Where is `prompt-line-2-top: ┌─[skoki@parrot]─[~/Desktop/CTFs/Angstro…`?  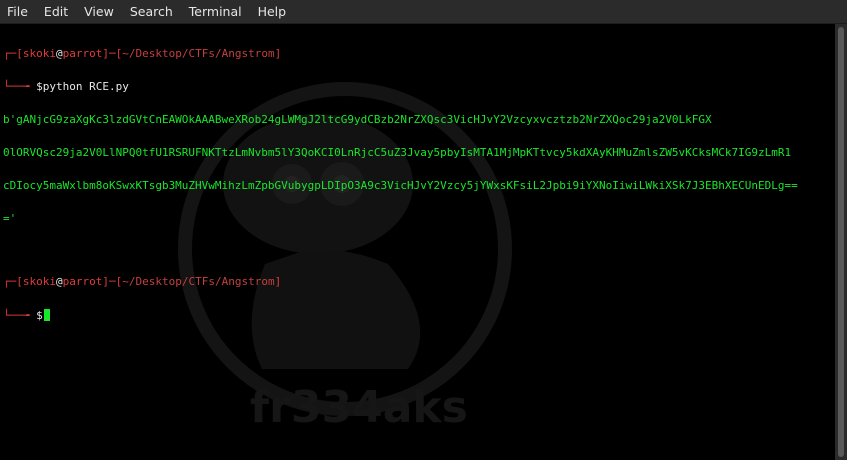
prompt-line-2-top: ┌─[skoki@parrot]─[~/Desktop/CTFs/Angstro… is located at coordinates (142, 281).